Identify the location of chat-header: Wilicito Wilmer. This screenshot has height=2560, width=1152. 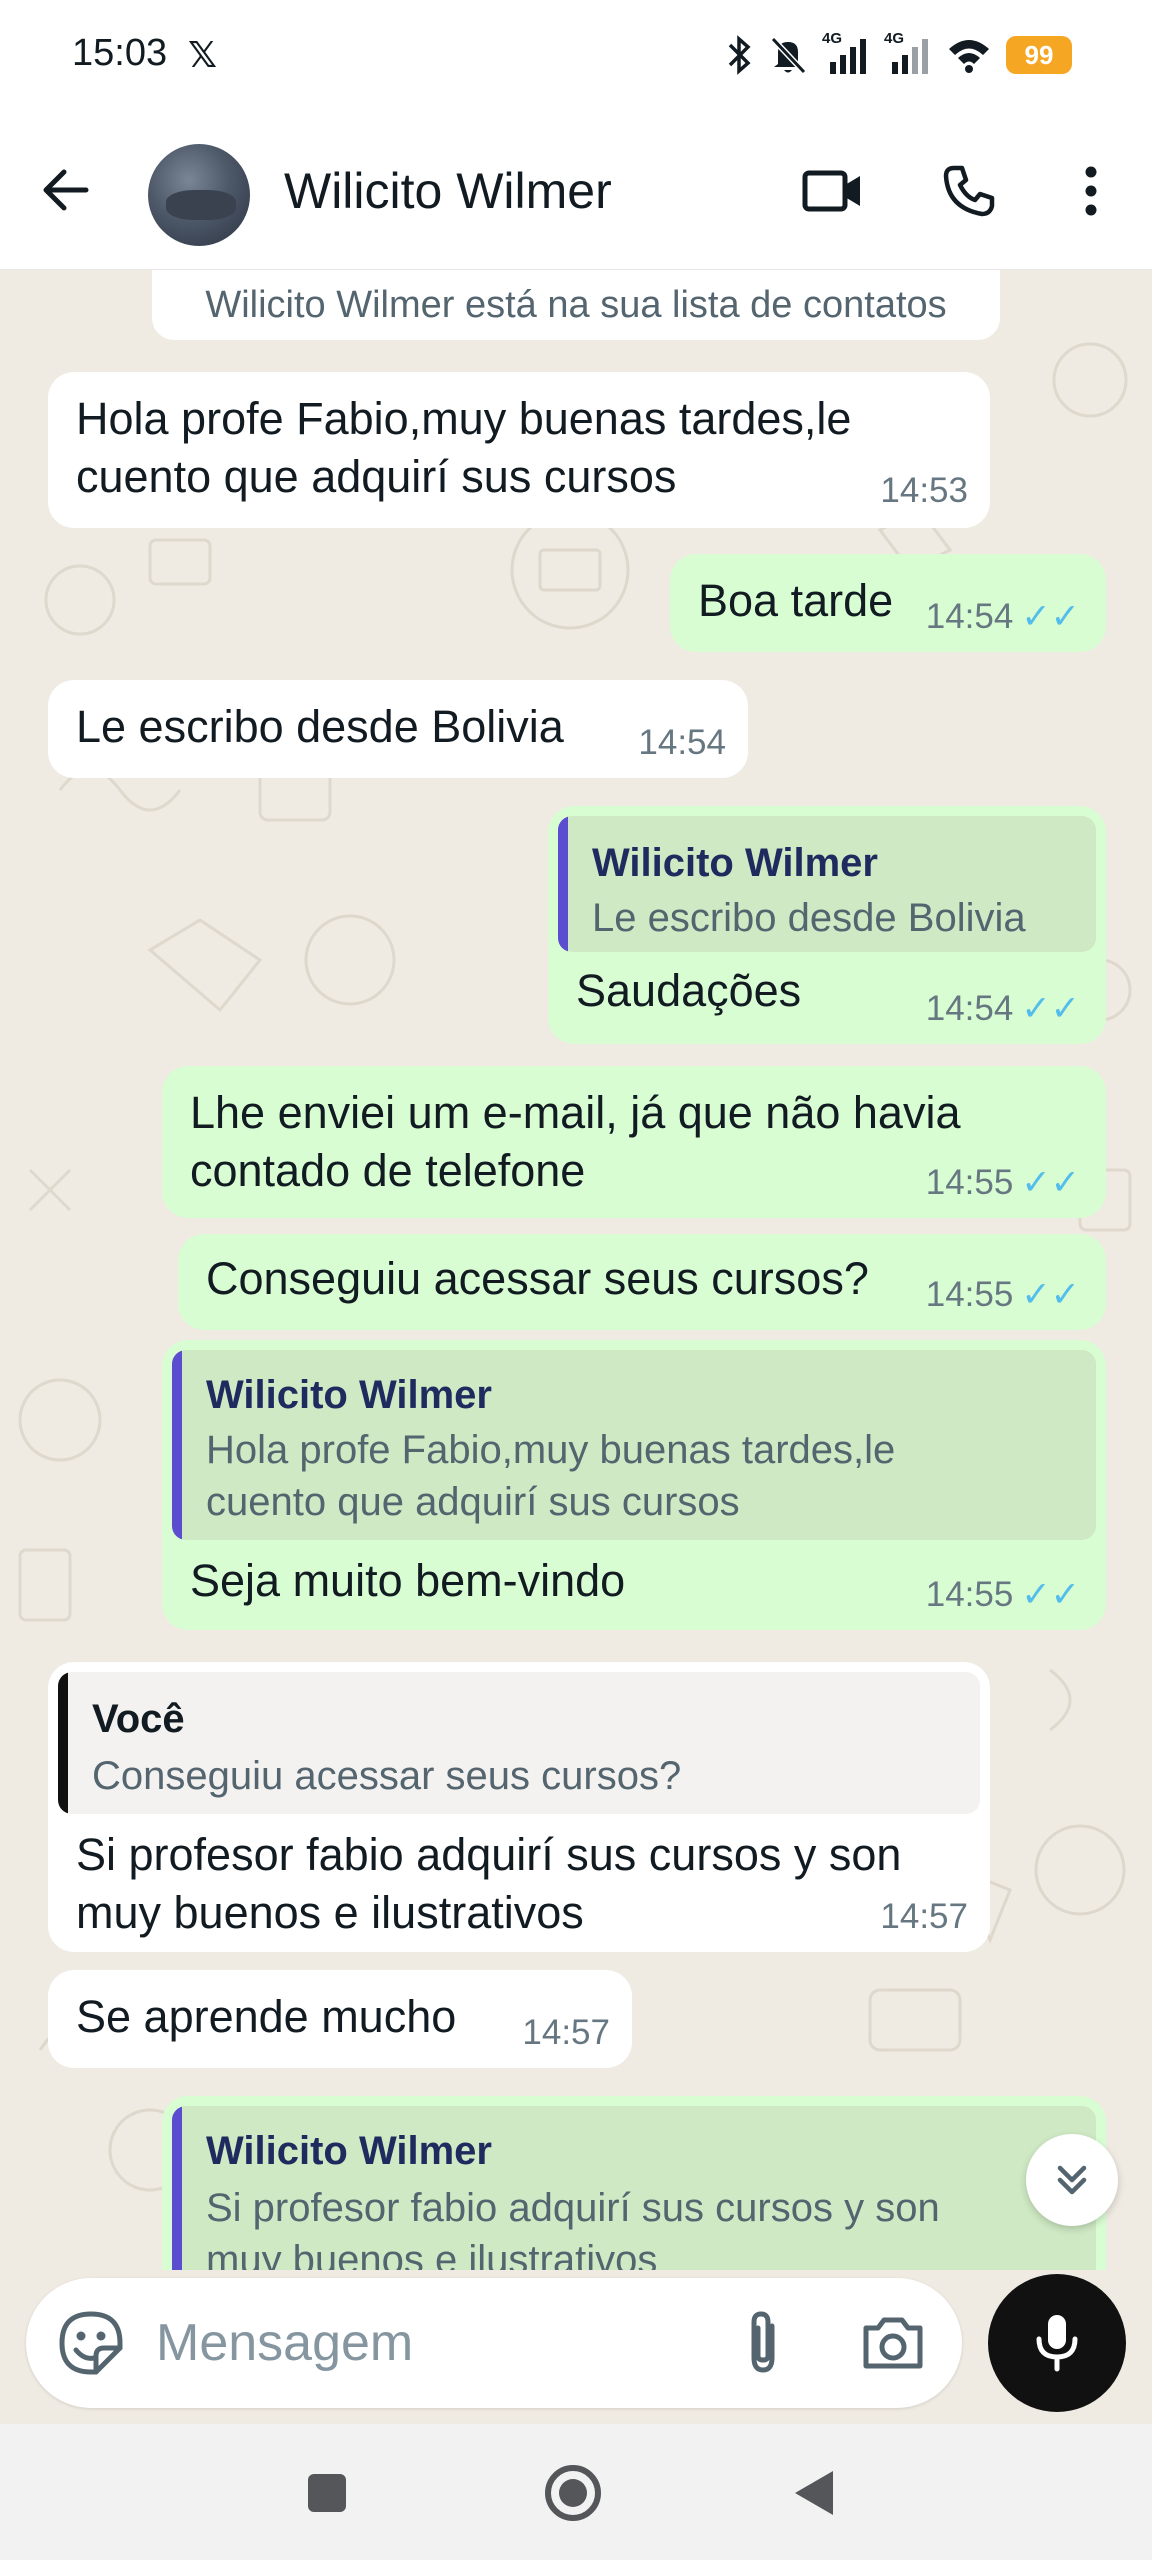
(576, 190).